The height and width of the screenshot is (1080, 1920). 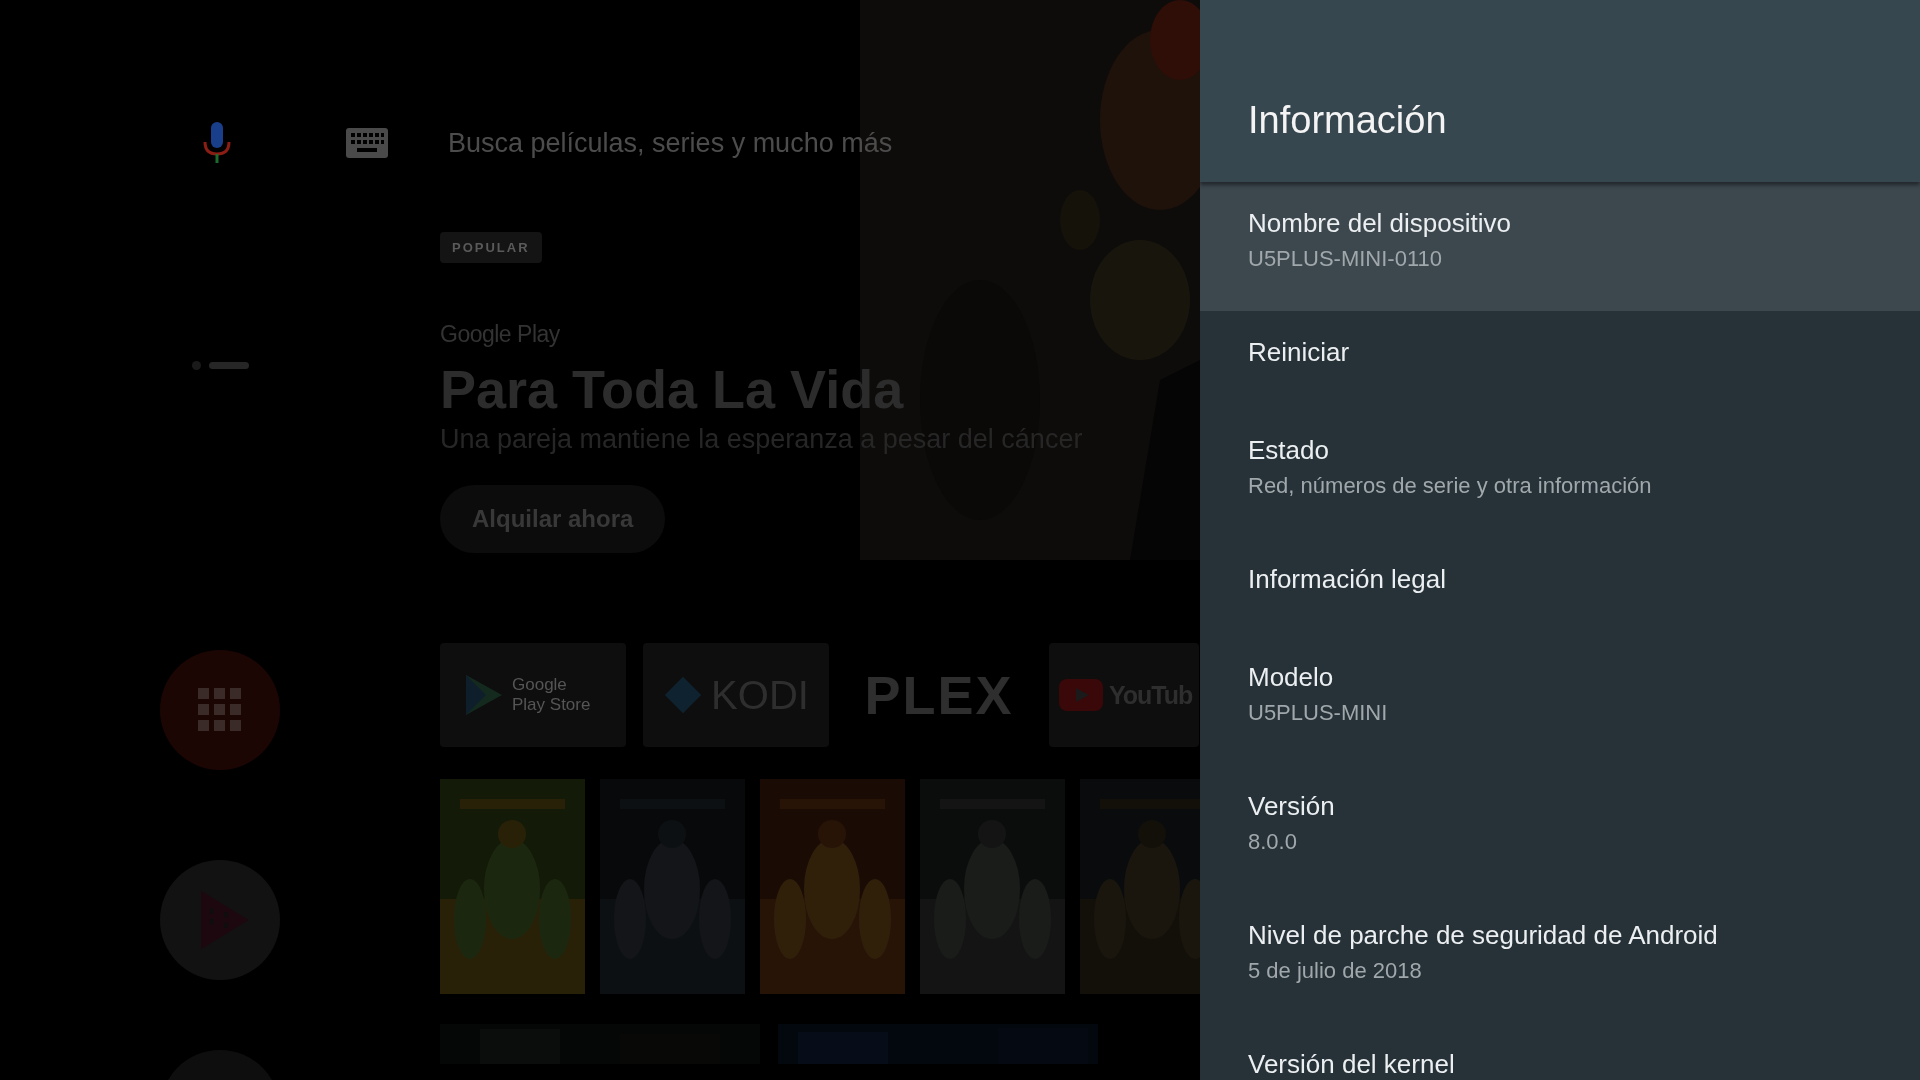 What do you see at coordinates (491, 247) in the screenshot?
I see `popular-tag: POPULAR` at bounding box center [491, 247].